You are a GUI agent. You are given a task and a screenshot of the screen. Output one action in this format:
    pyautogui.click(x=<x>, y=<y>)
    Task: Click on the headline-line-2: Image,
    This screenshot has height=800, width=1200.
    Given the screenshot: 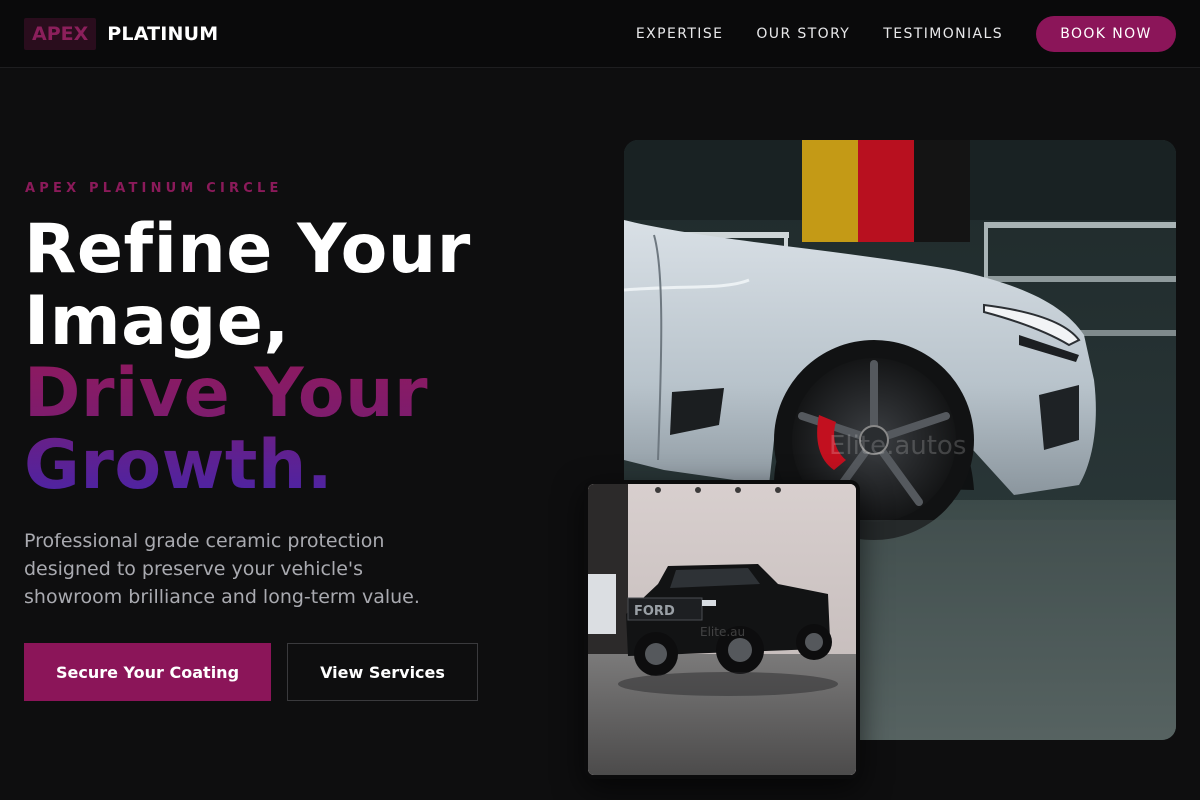 What is the action you would take?
    pyautogui.click(x=157, y=321)
    